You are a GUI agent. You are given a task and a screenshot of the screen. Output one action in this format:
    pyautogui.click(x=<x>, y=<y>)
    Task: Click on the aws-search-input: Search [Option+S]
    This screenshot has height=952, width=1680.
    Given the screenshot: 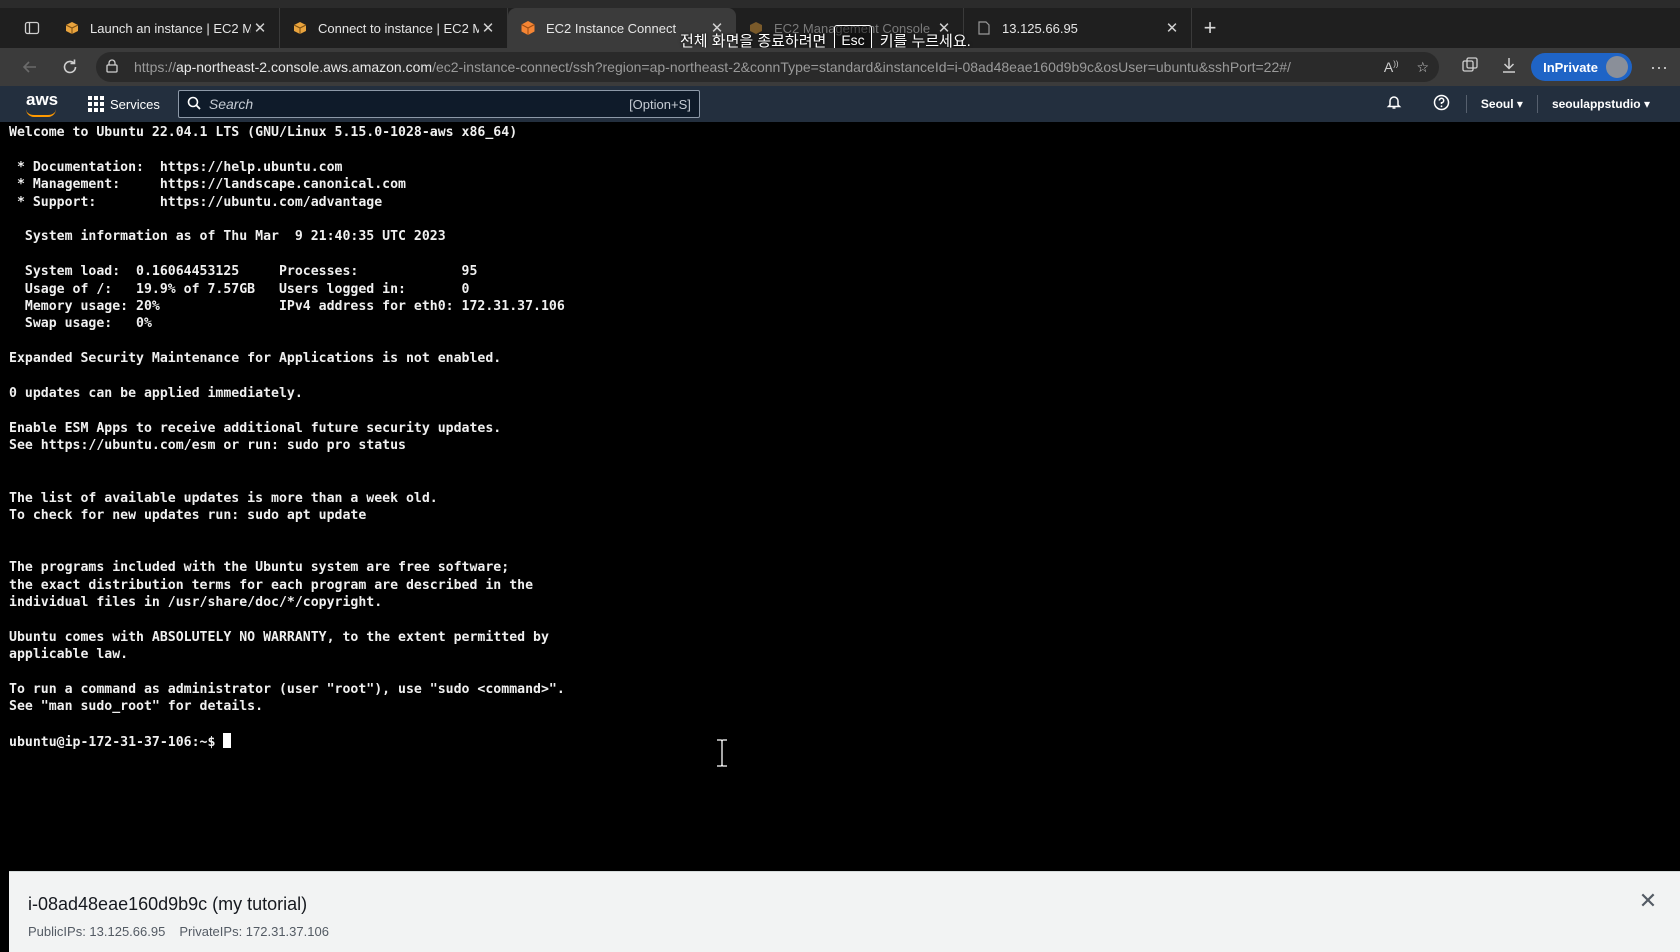 What is the action you would take?
    pyautogui.click(x=438, y=104)
    